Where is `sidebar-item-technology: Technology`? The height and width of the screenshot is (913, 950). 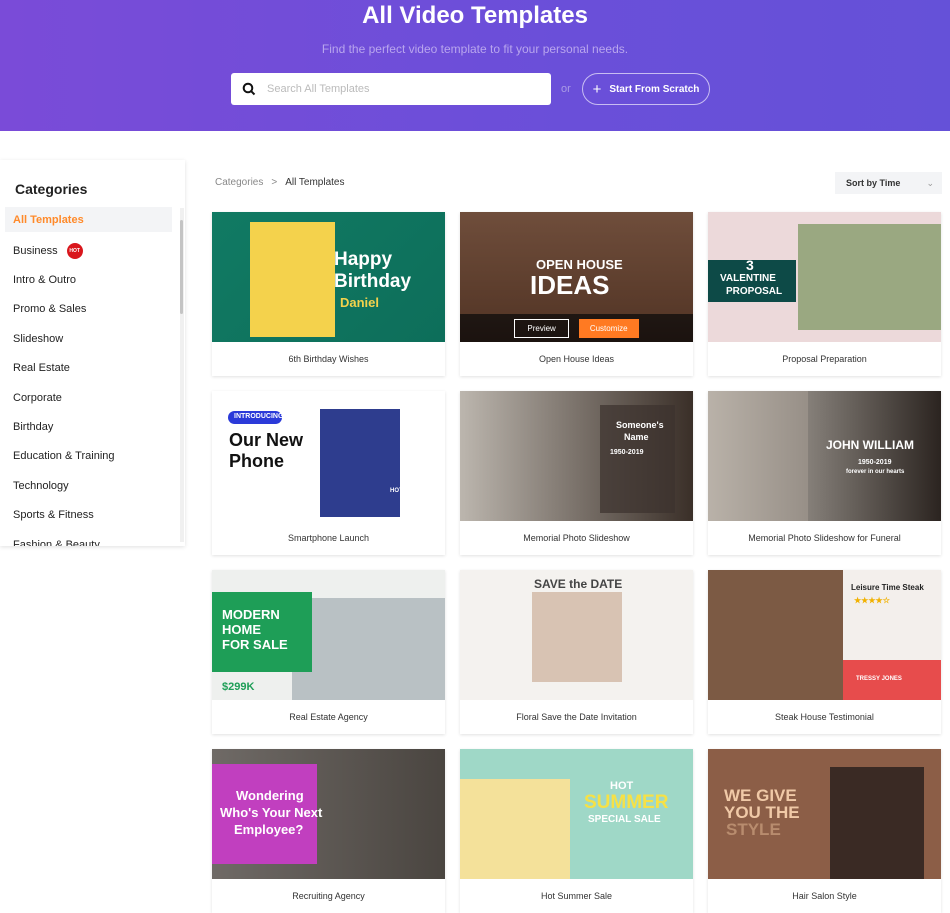
sidebar-item-technology: Technology is located at coordinates (88, 485).